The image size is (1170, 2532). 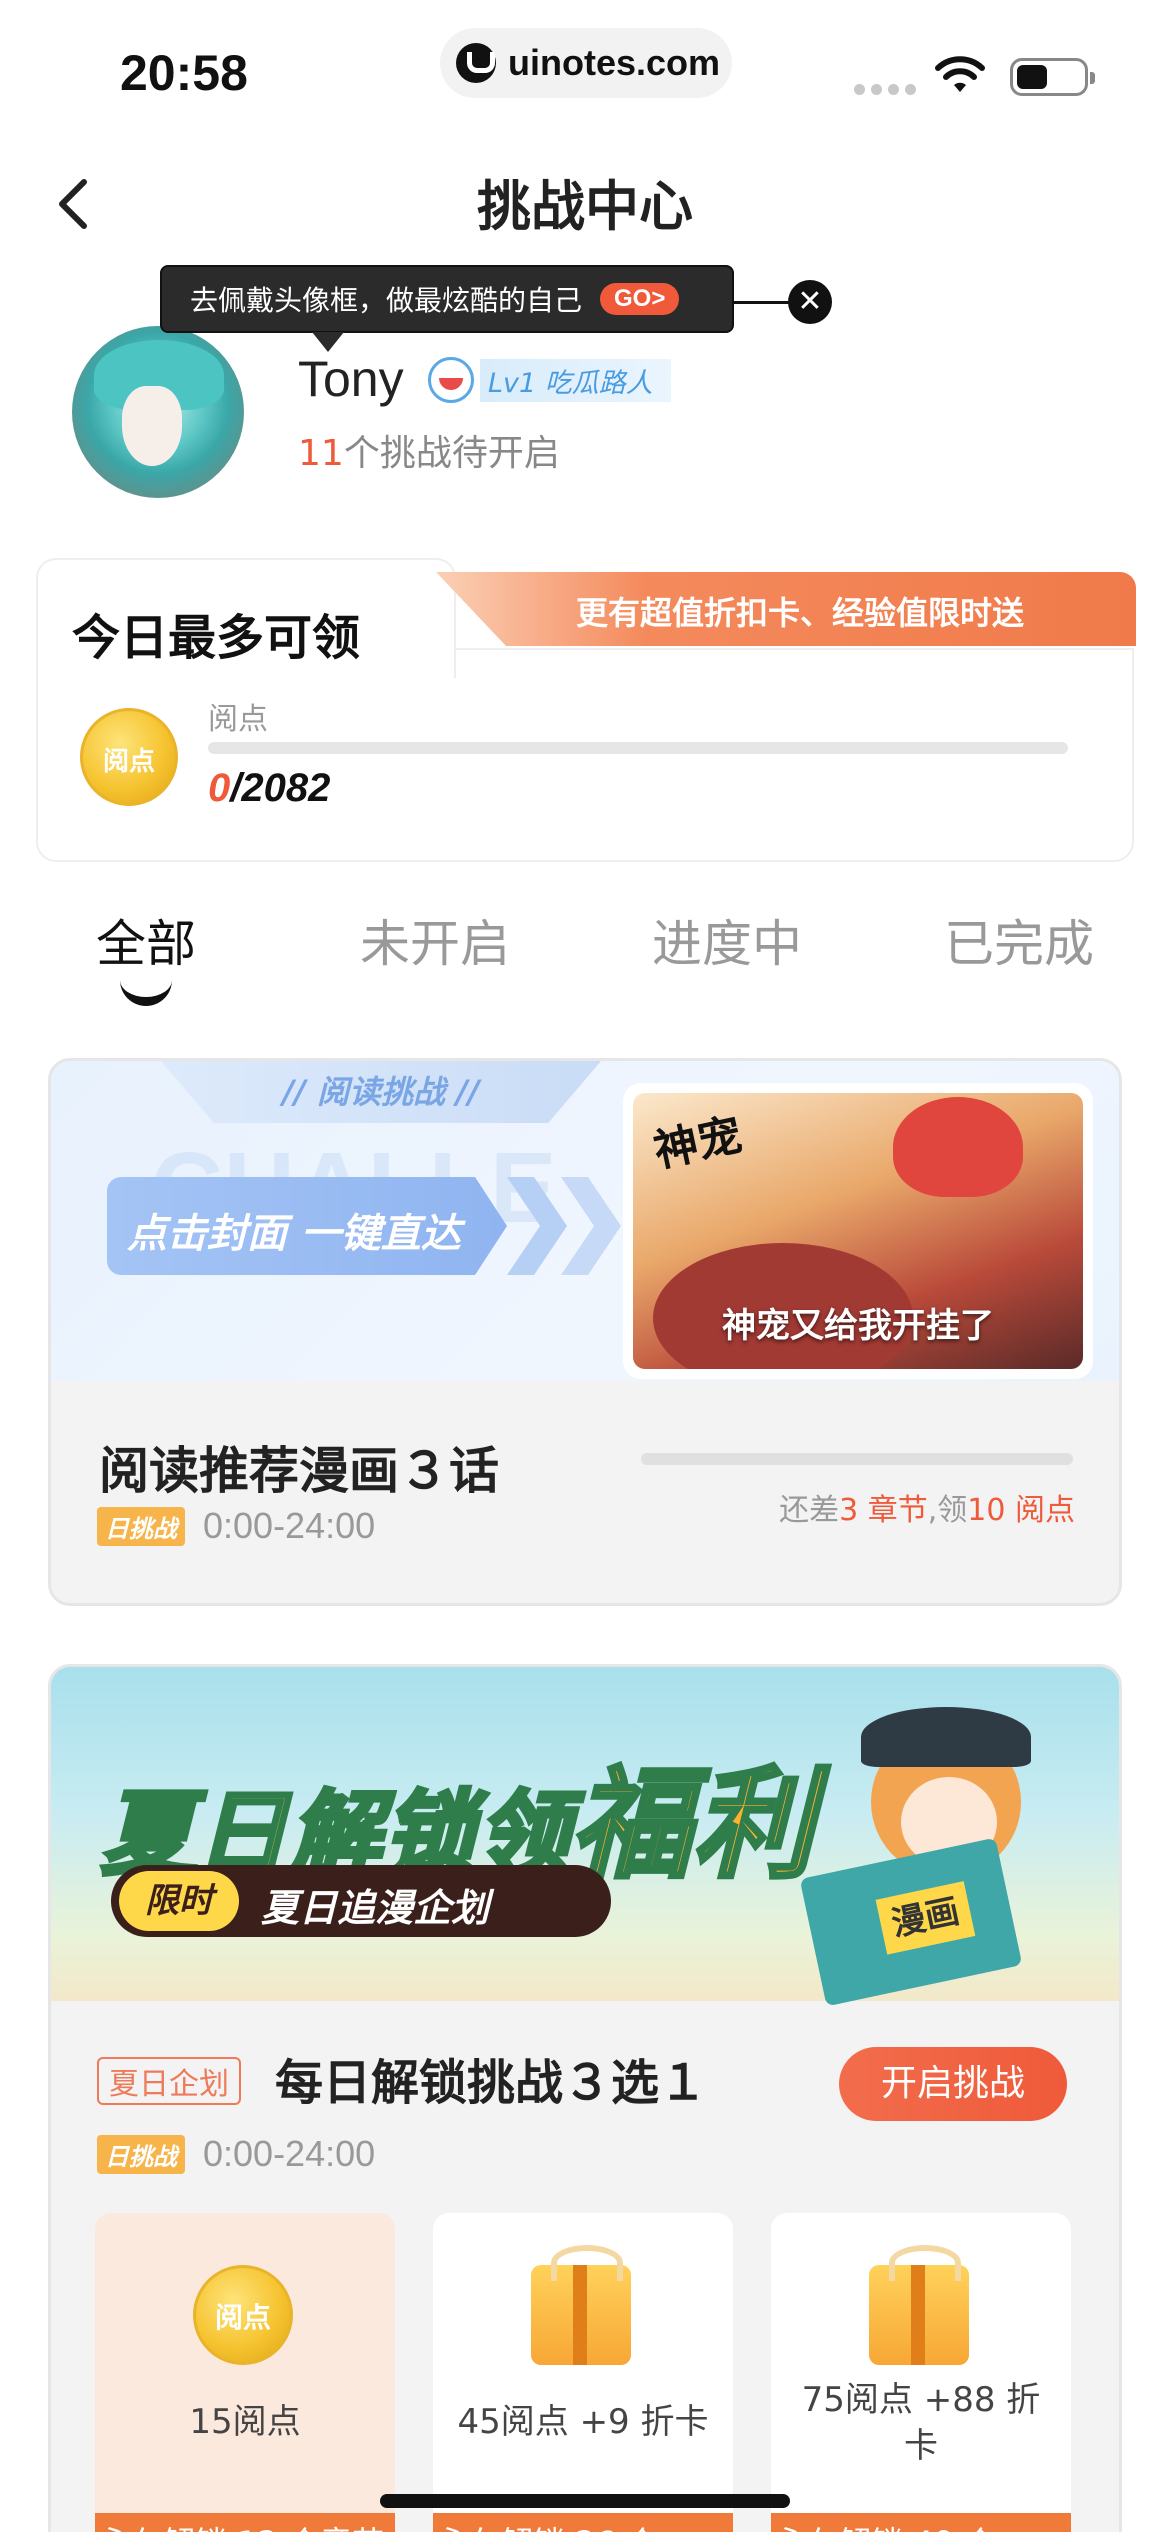 I want to click on start-challenge-button: 开启挑战, so click(x=953, y=2084).